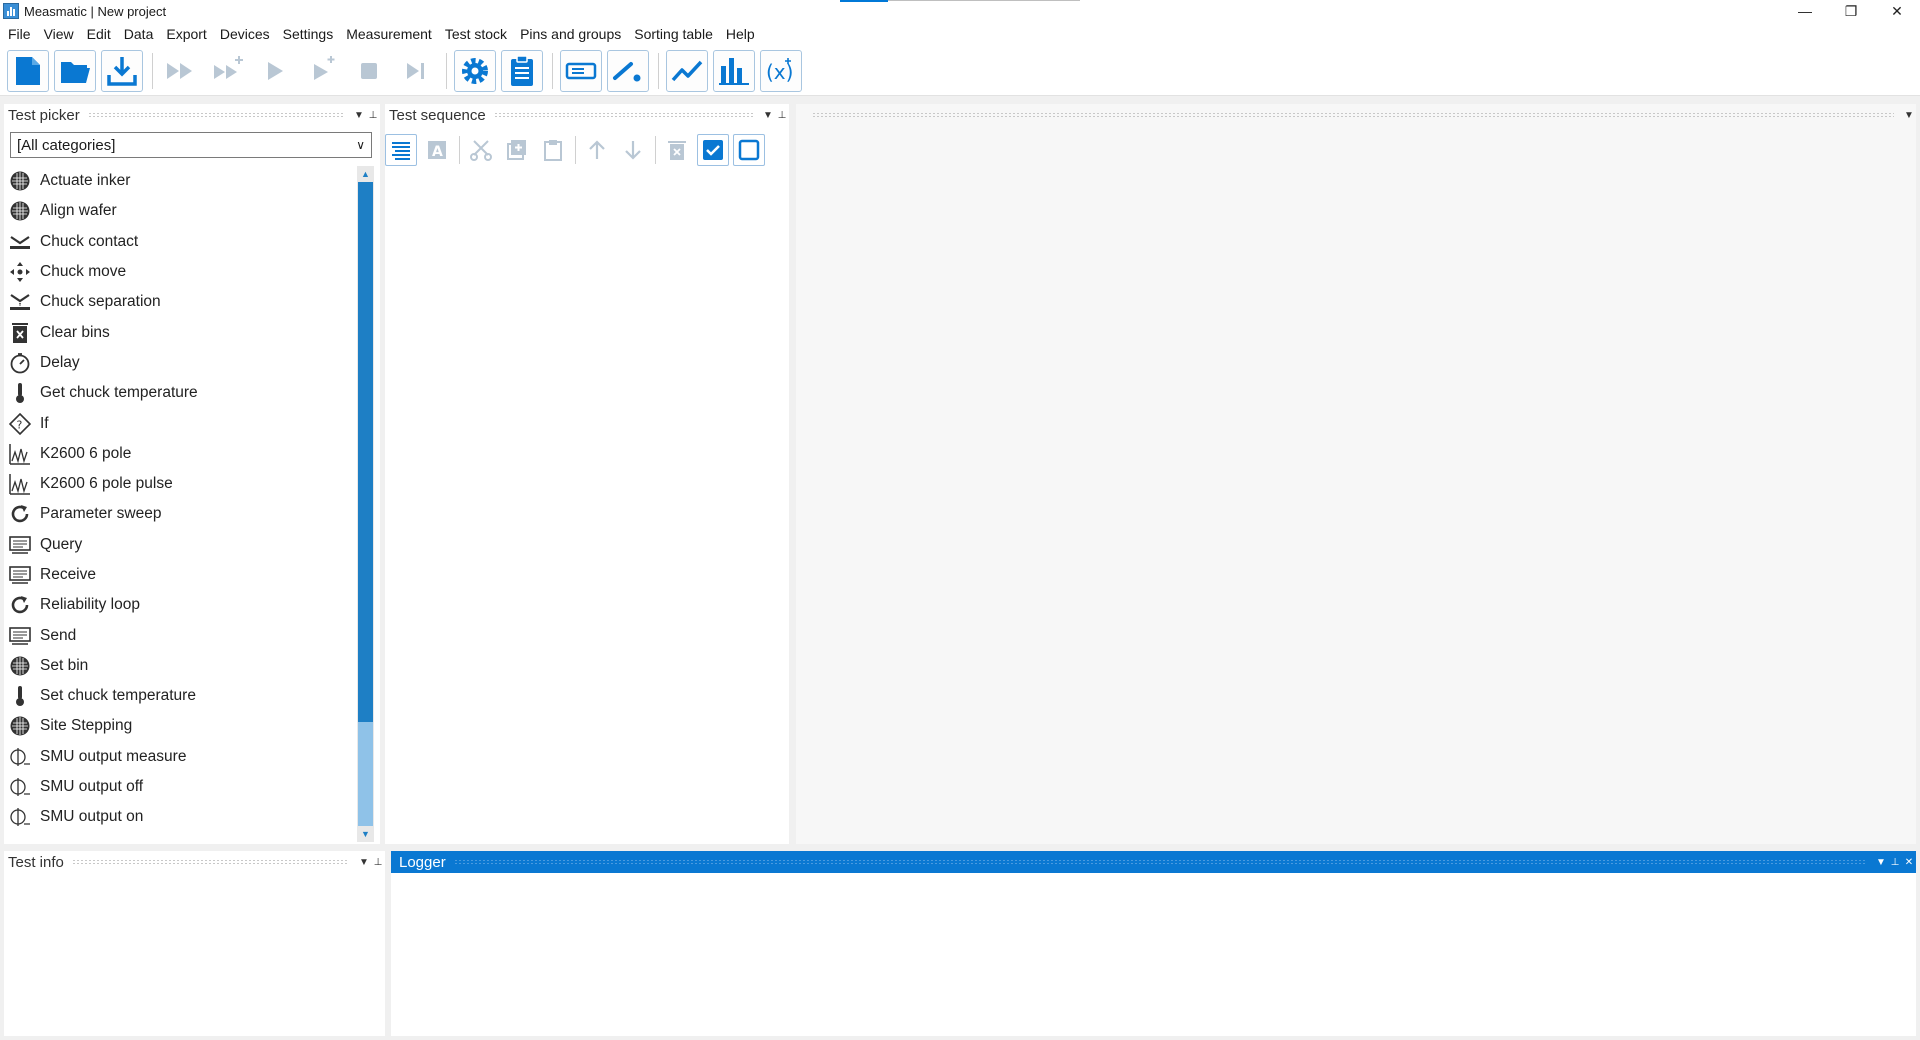 The height and width of the screenshot is (1040, 1920). I want to click on list-item: K2600 6 pole pulse, so click(181, 484).